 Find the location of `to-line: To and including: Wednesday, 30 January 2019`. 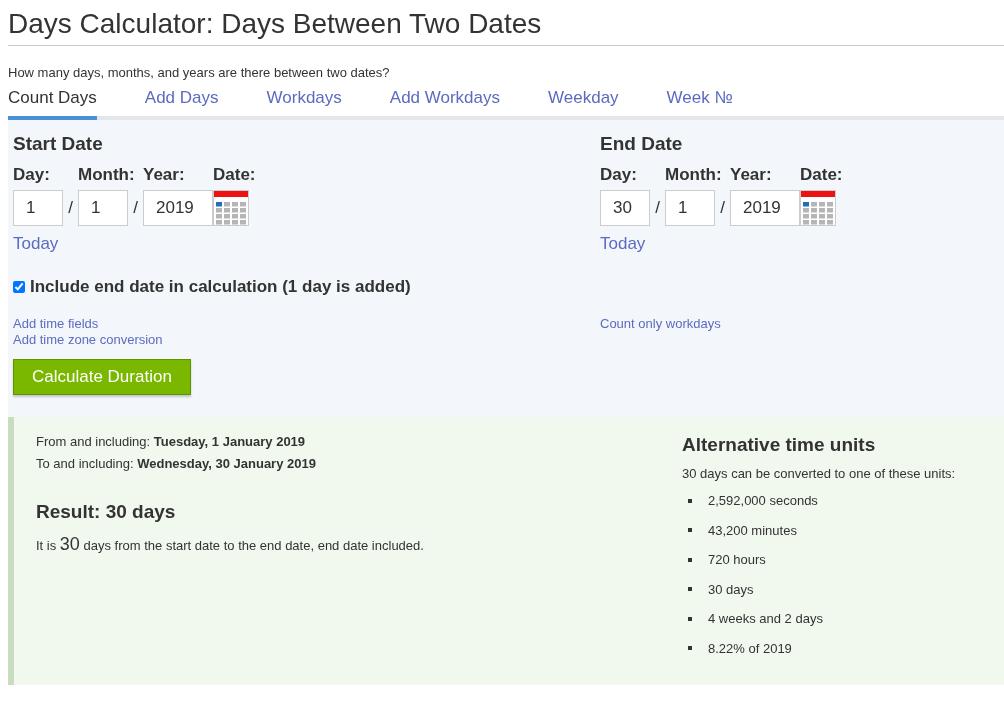

to-line: To and including: Wednesday, 30 January 2019 is located at coordinates (176, 464).